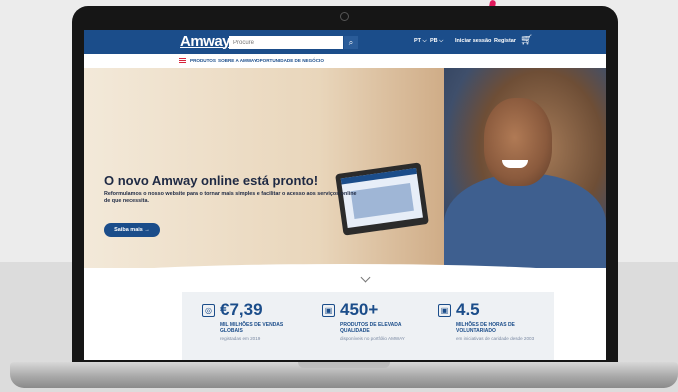 The width and height of the screenshot is (678, 392). What do you see at coordinates (365, 277) in the screenshot?
I see `chevron-down-icon` at bounding box center [365, 277].